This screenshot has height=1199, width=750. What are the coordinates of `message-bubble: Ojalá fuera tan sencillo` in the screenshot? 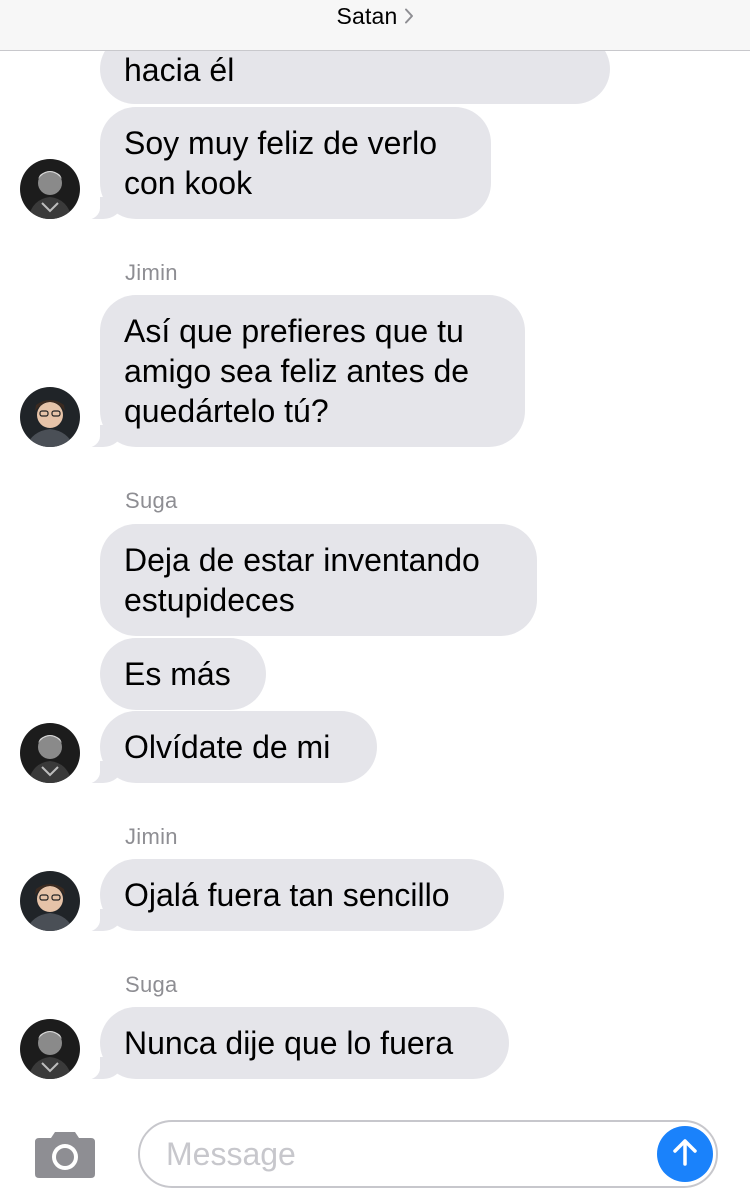 It's located at (289, 895).